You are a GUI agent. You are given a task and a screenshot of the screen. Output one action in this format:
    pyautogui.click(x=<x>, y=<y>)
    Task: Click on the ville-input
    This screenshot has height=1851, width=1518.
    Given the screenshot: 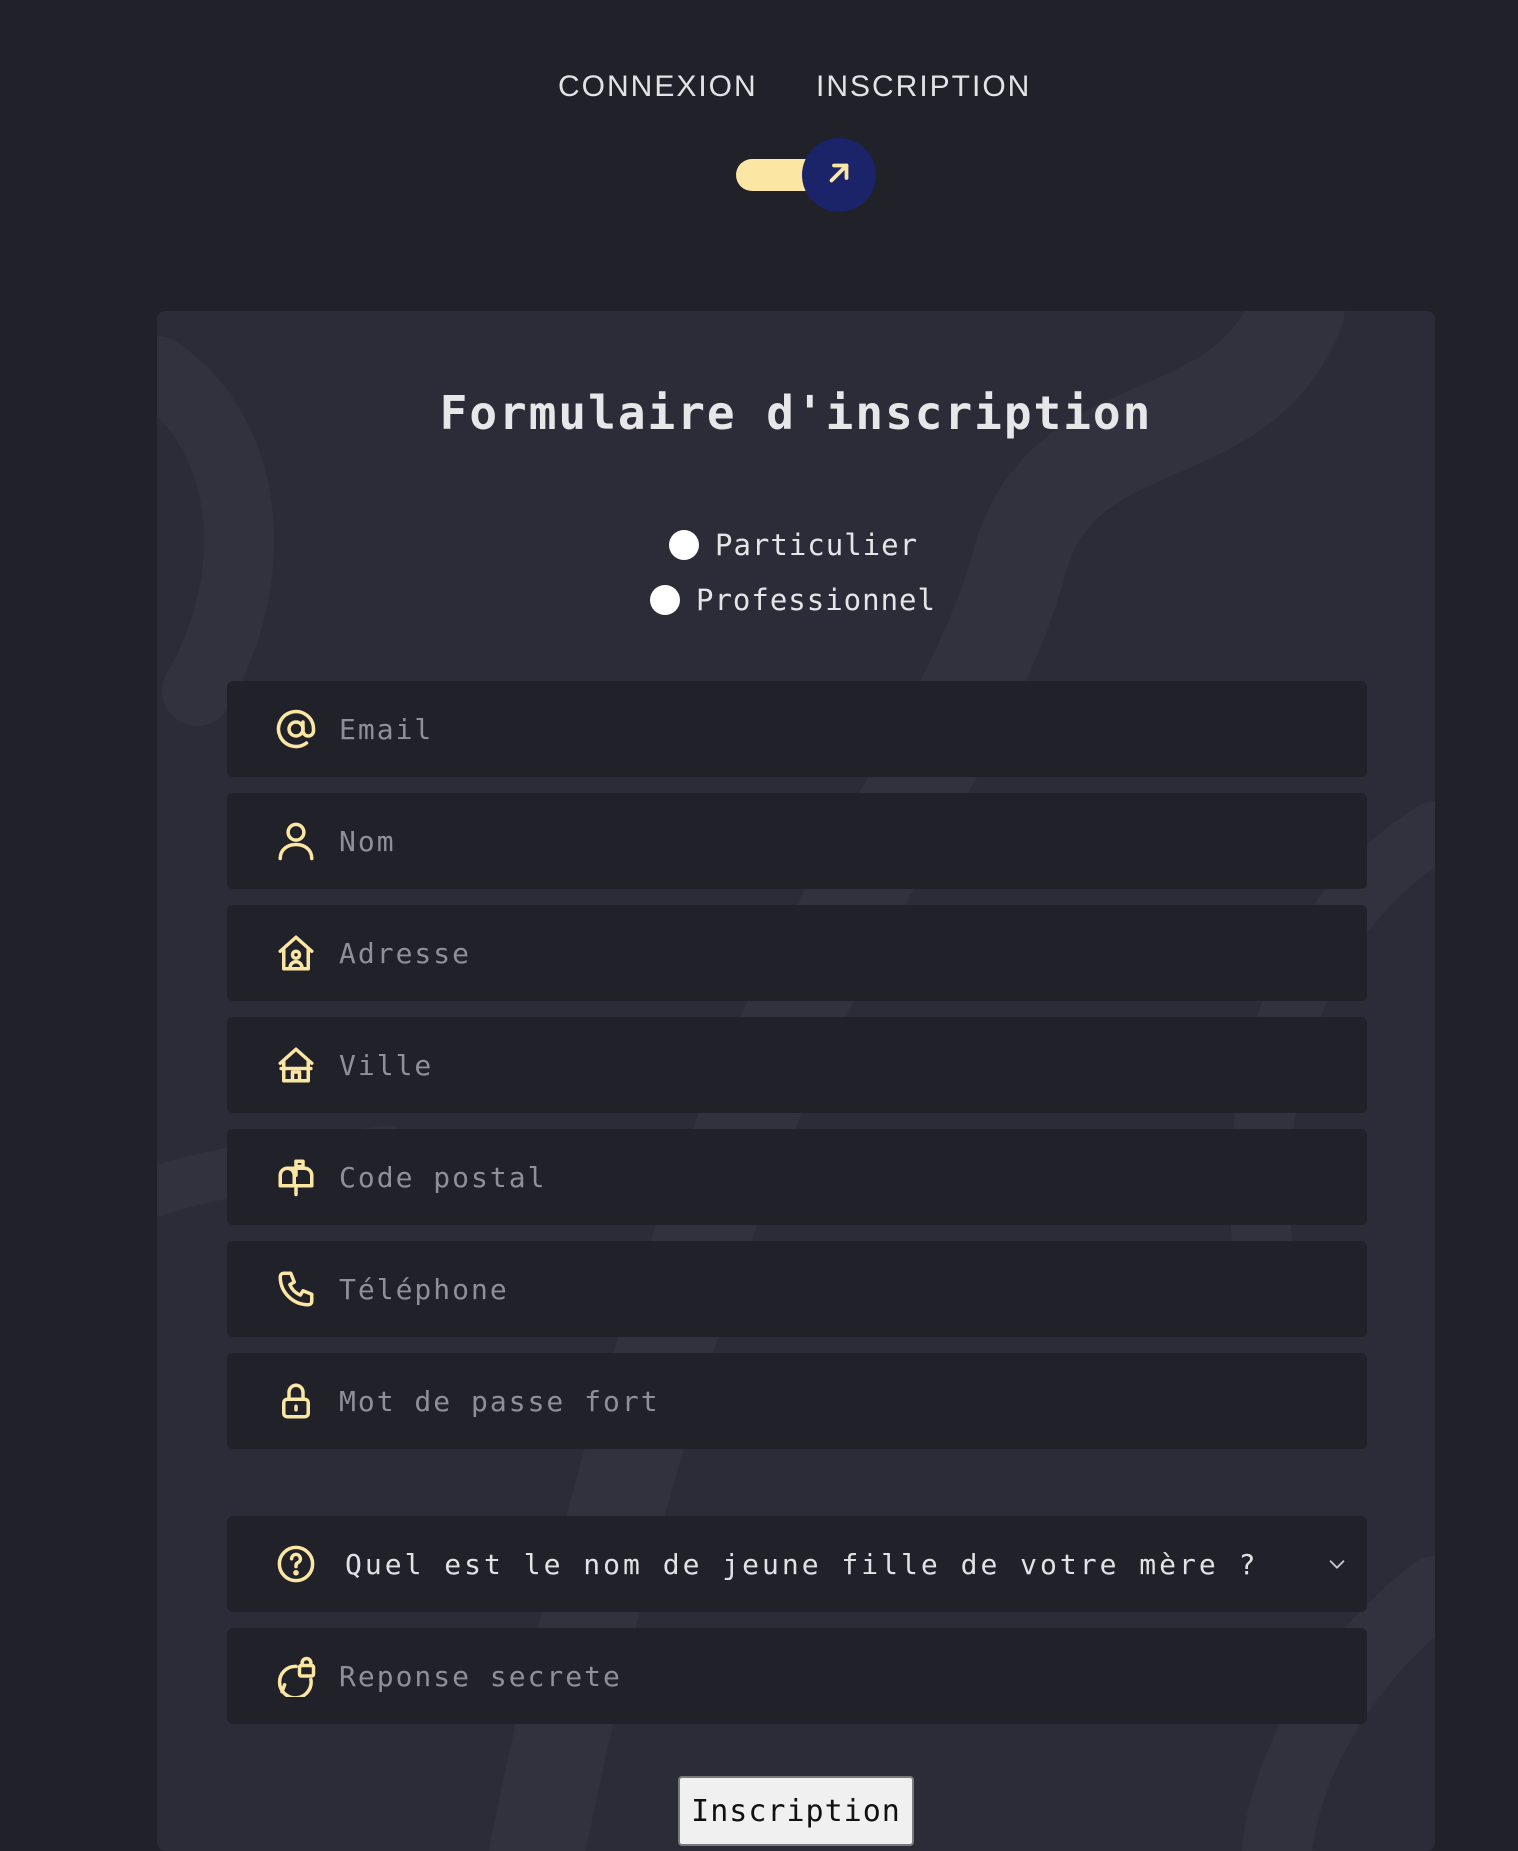 What is the action you would take?
    pyautogui.click(x=852, y=1065)
    